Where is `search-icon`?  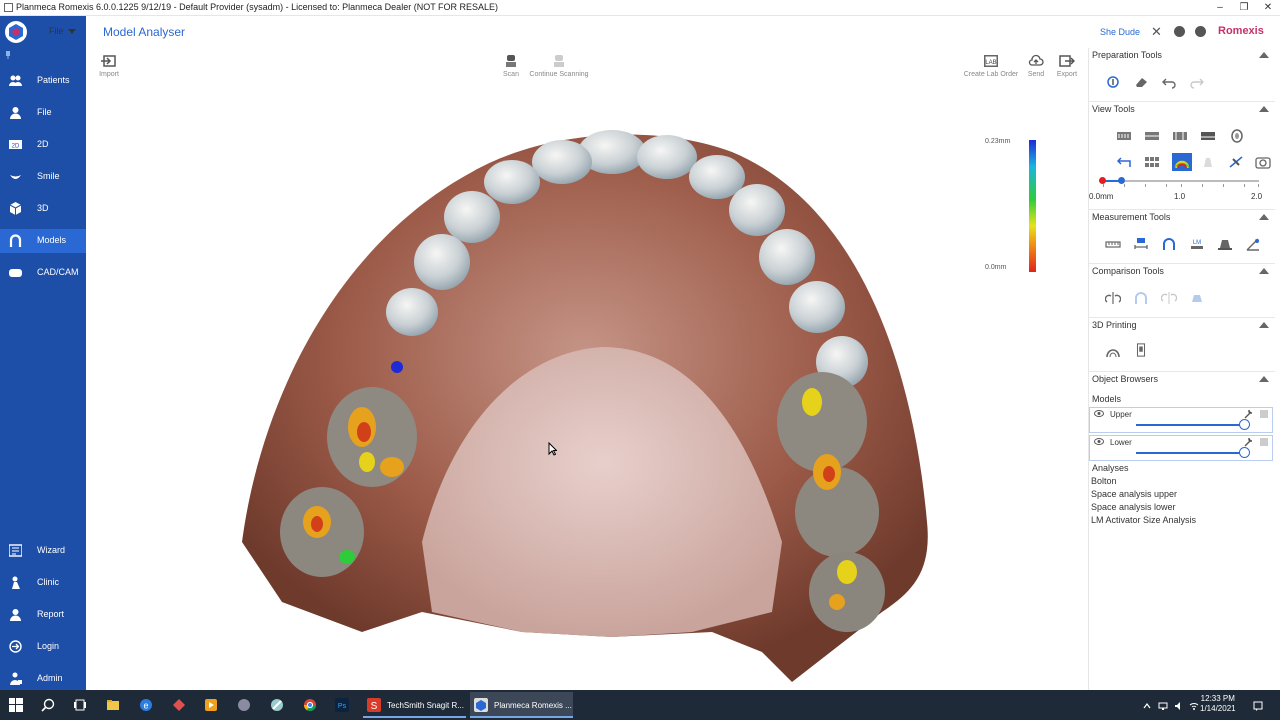
search-icon is located at coordinates (48, 705).